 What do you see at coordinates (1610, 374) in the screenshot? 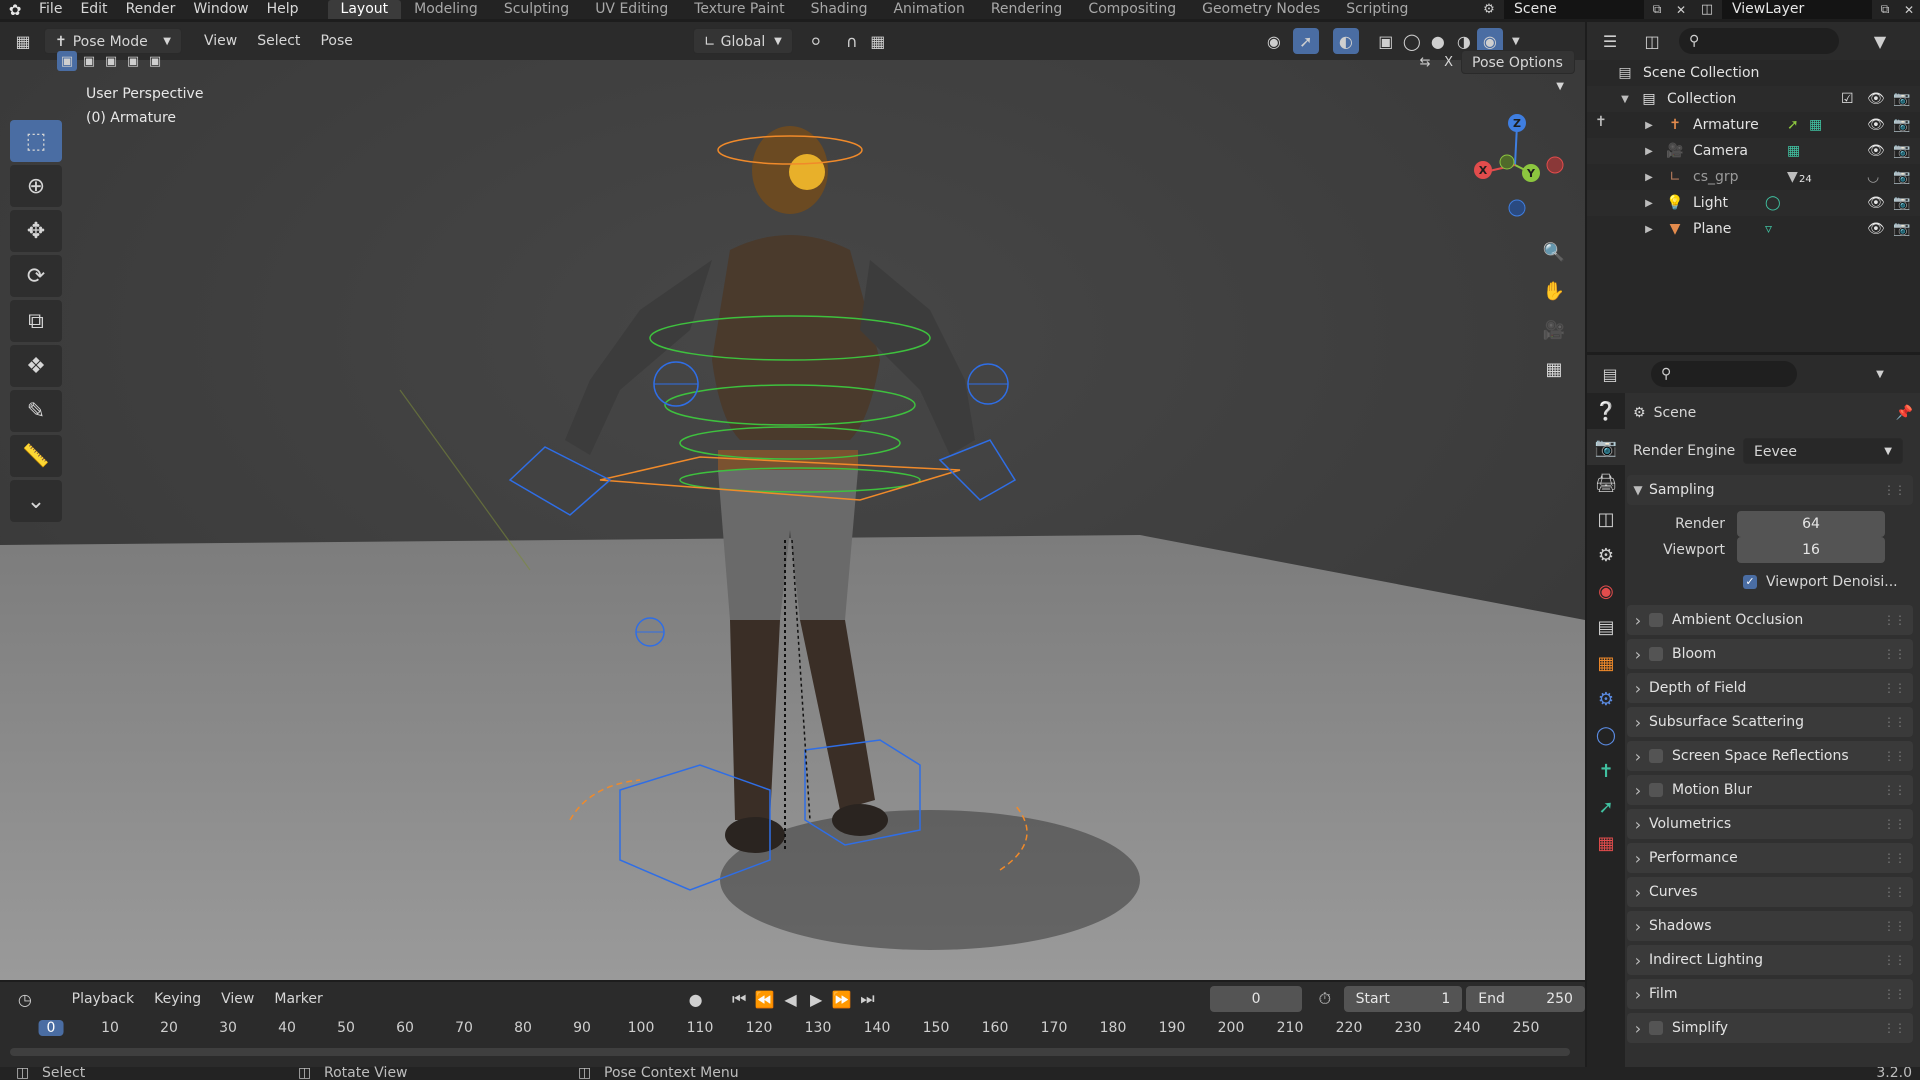
I see `properties-editor-type-icon: ▤` at bounding box center [1610, 374].